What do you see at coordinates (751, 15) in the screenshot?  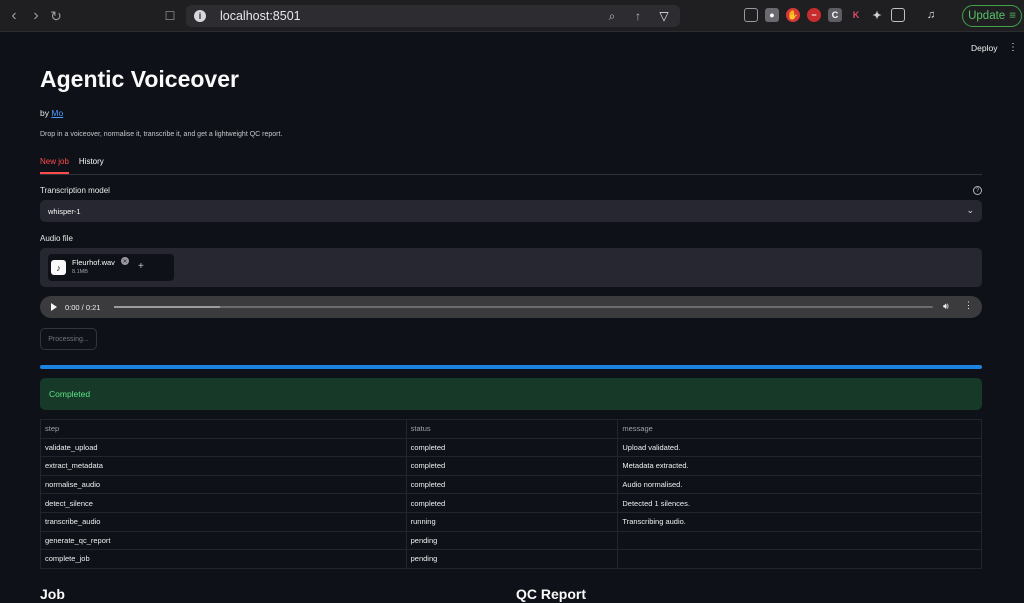 I see `reader-icon` at bounding box center [751, 15].